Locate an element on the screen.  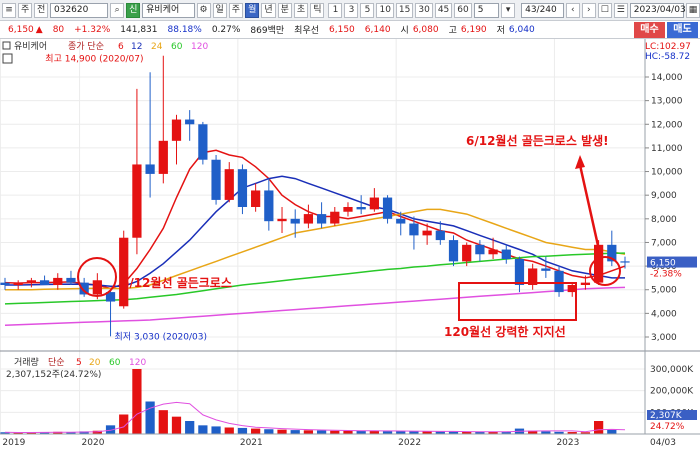
ma-legend-60: 60 is located at coordinates (177, 47).